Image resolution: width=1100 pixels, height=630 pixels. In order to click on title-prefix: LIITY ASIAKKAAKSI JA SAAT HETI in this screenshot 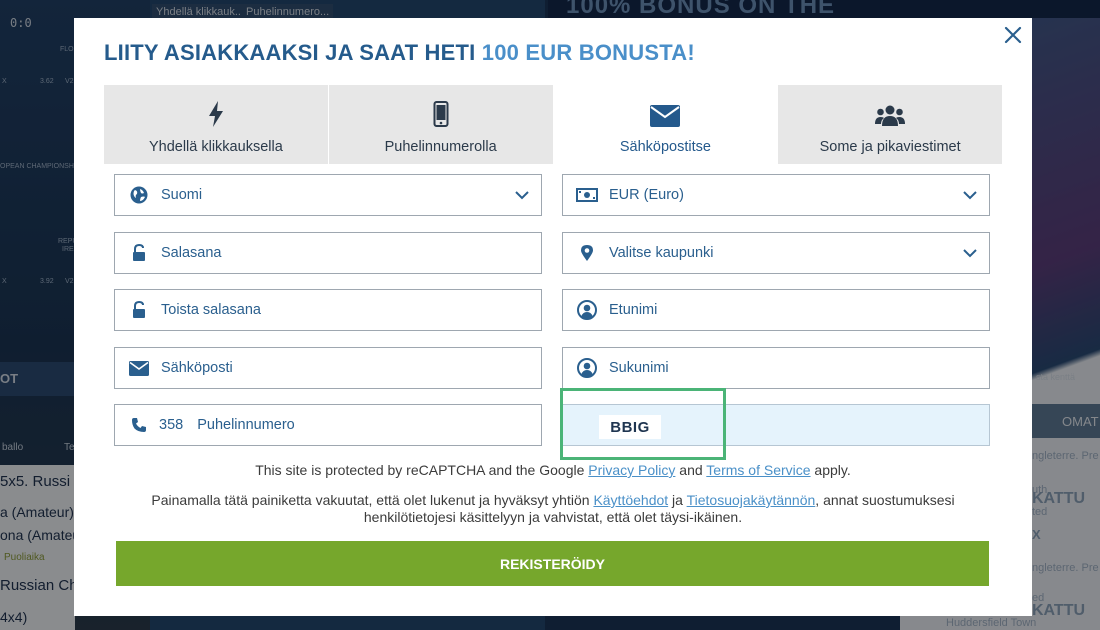, I will do `click(293, 52)`.